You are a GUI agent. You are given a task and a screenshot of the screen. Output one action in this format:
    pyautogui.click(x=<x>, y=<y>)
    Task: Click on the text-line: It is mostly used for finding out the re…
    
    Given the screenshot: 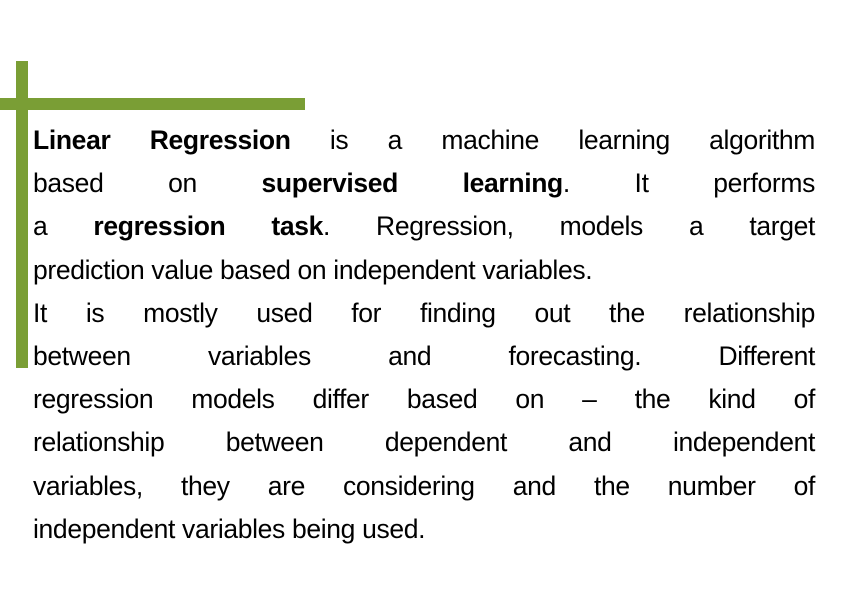 What is the action you would take?
    pyautogui.click(x=424, y=313)
    